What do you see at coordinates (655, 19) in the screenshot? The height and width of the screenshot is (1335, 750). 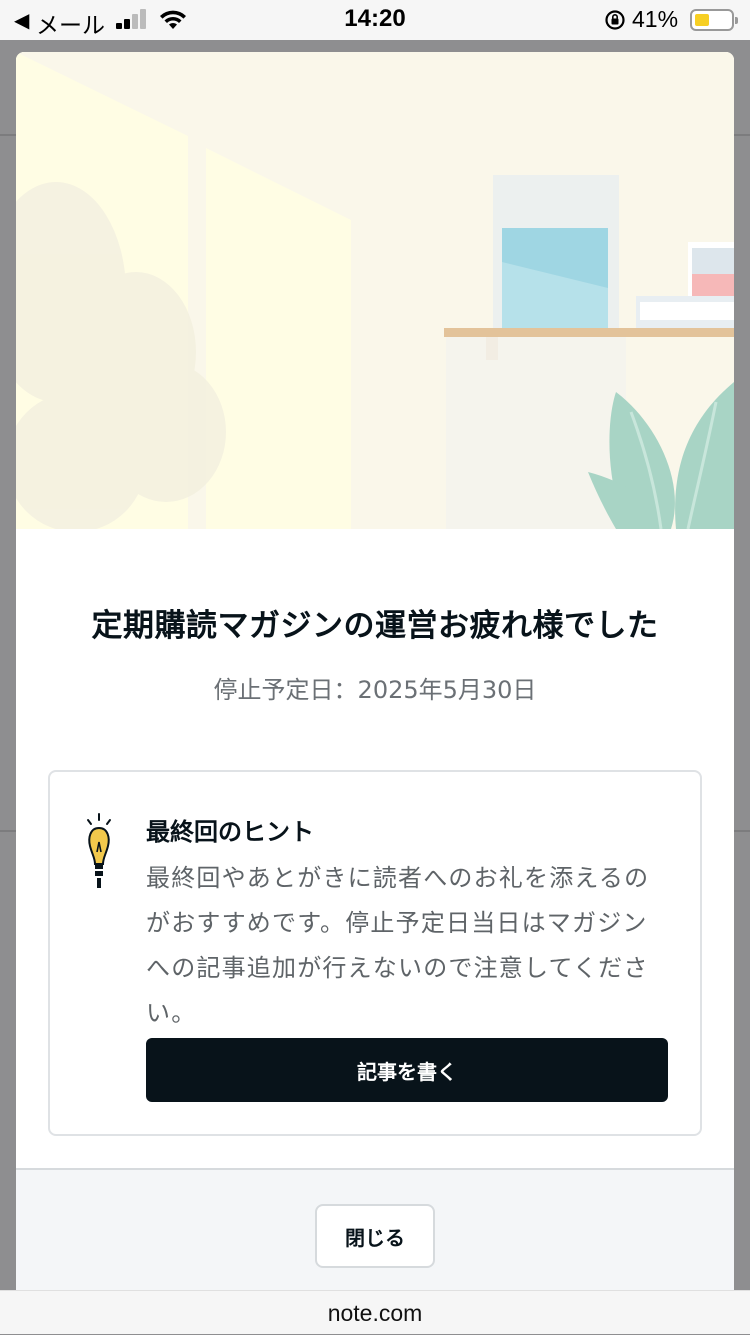 I see `battery-percent: 41%` at bounding box center [655, 19].